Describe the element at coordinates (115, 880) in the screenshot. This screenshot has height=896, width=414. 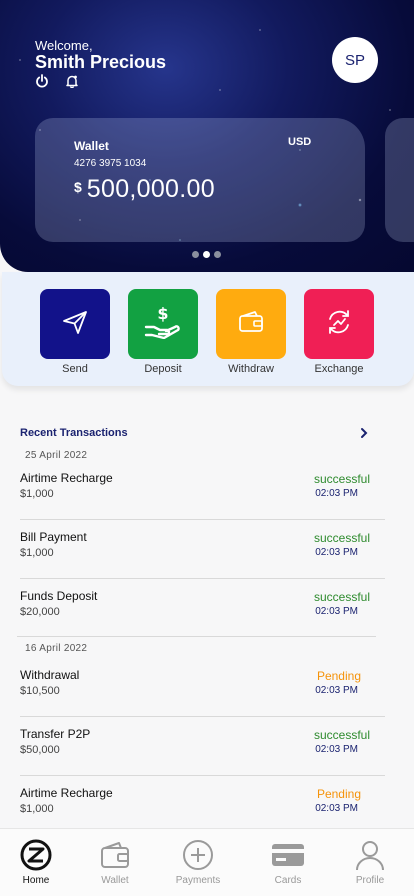
I see `tab-wallet-label: Wallet` at that location.